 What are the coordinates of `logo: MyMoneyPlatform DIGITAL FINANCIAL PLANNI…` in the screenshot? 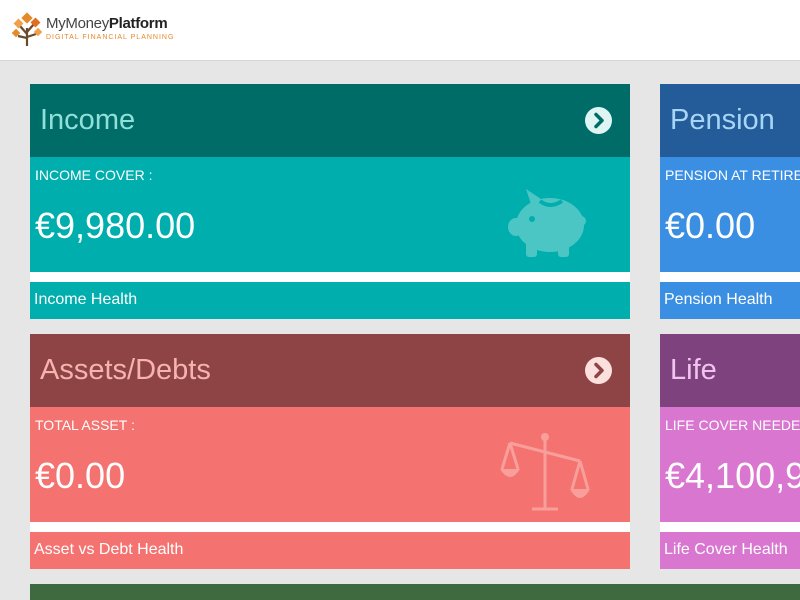 It's located at (112, 30).